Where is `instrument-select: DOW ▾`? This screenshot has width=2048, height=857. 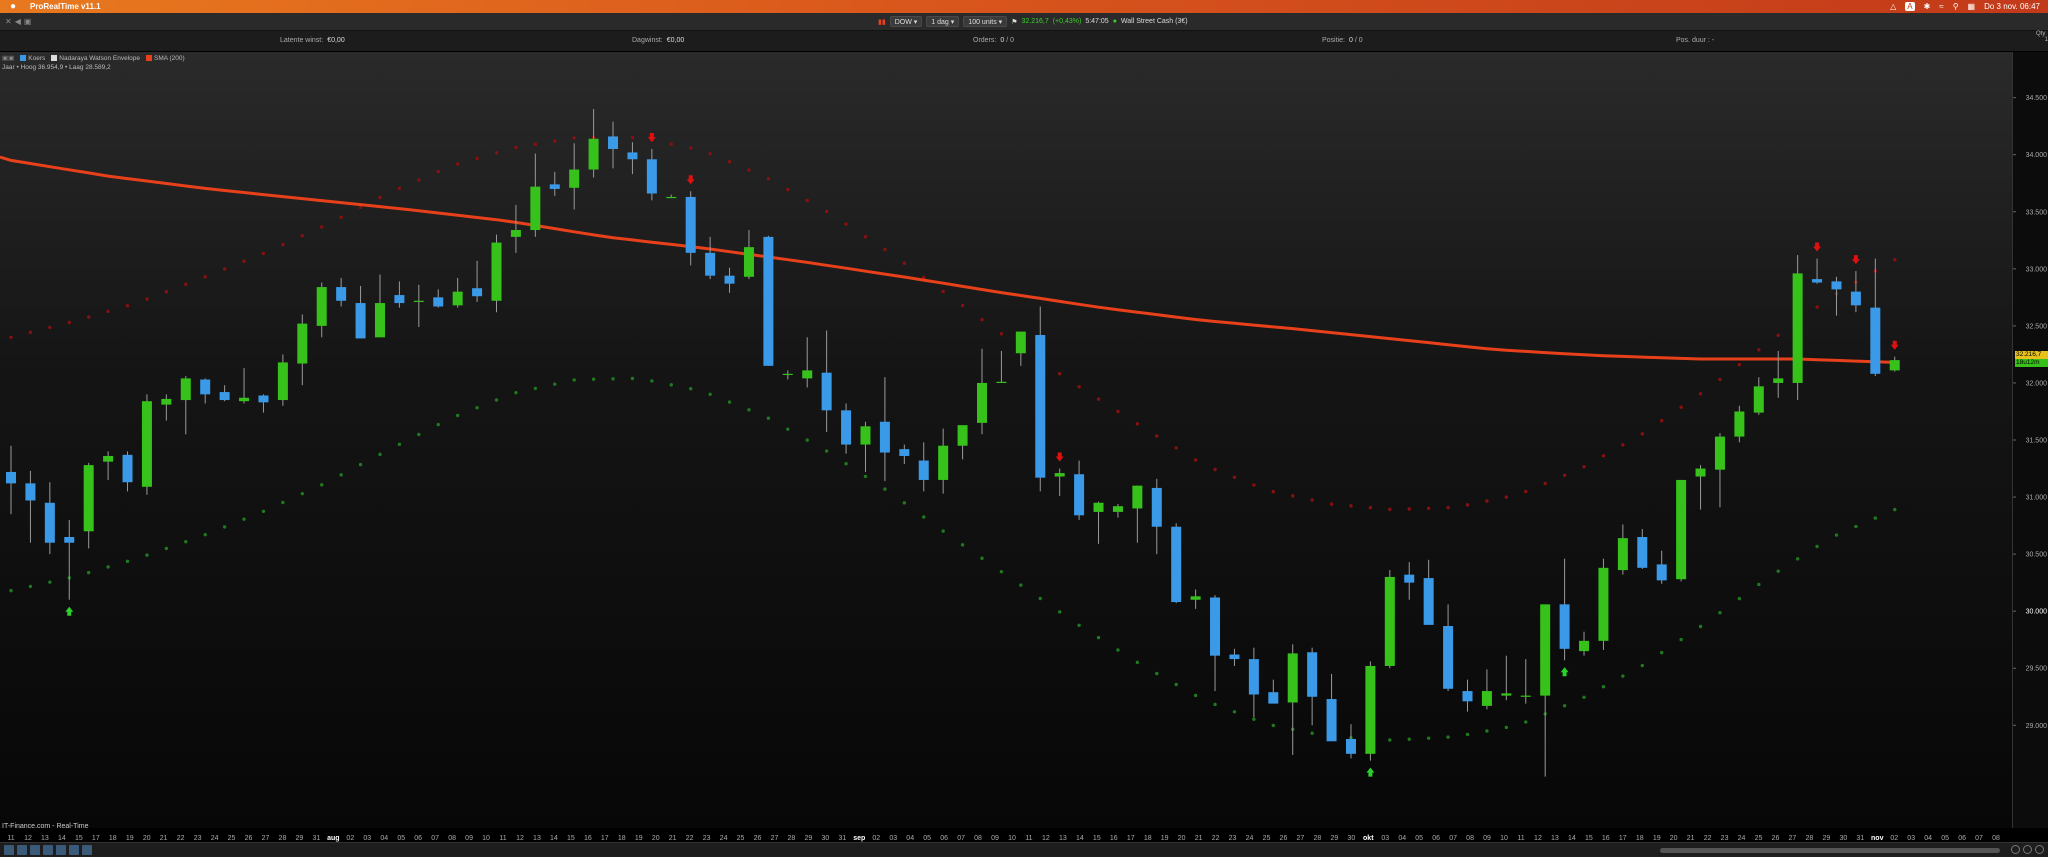 instrument-select: DOW ▾ is located at coordinates (906, 21).